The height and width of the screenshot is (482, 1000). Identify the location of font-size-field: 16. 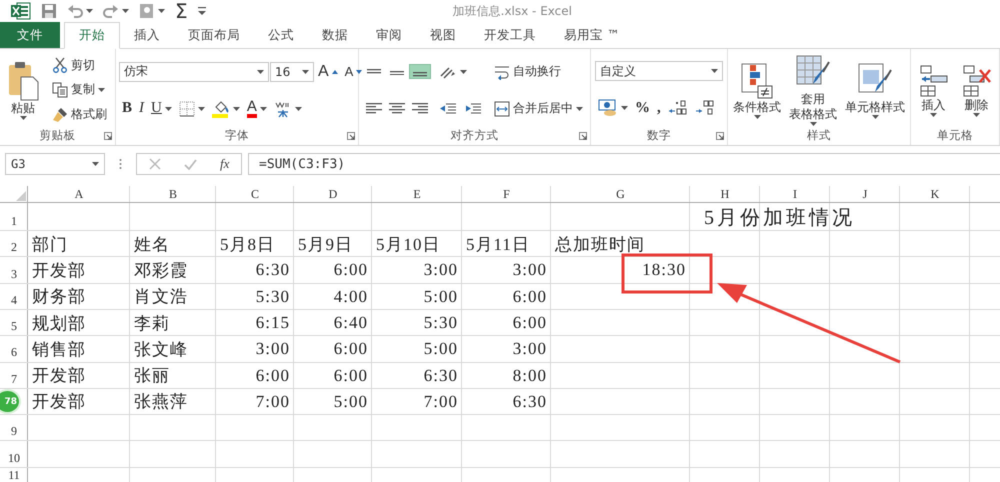
(292, 72).